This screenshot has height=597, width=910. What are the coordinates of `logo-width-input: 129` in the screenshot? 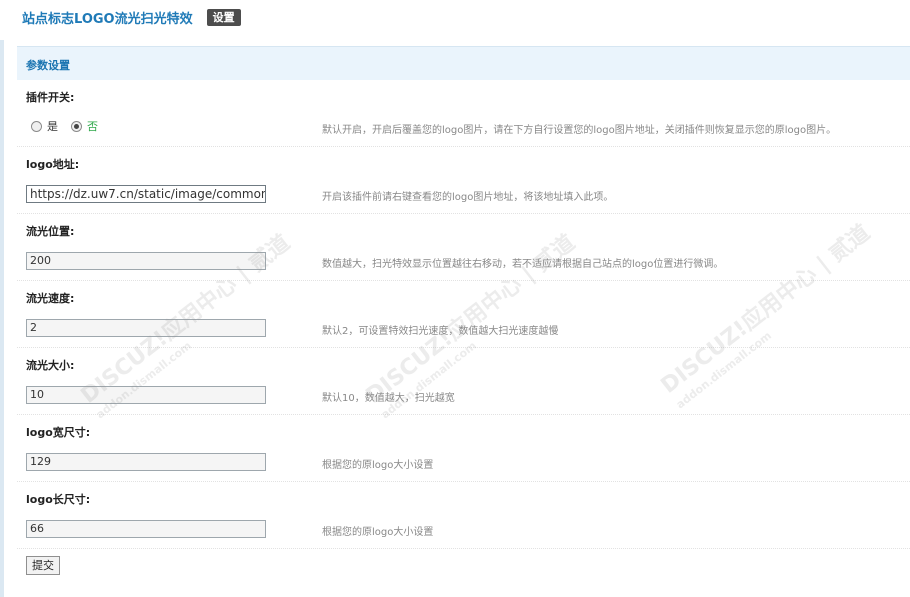 It's located at (146, 462).